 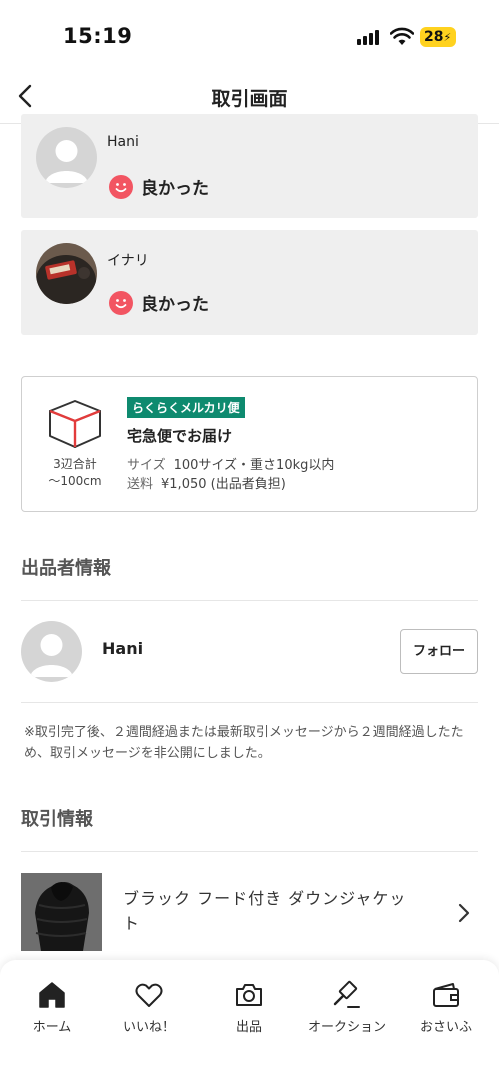 I want to click on shipping-fee-row: 送料 ¥1,050 (出品者負担), so click(x=206, y=482).